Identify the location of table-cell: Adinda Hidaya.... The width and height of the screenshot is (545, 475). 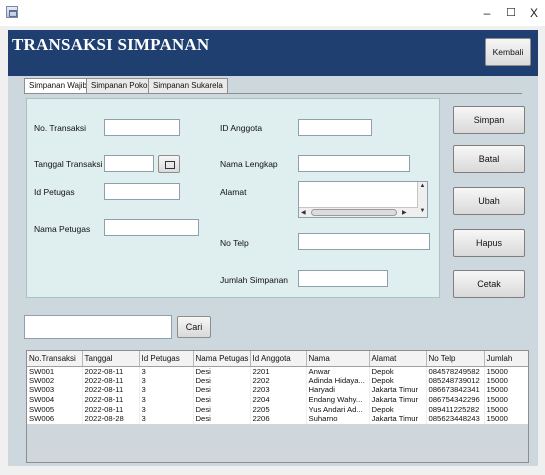
(338, 380).